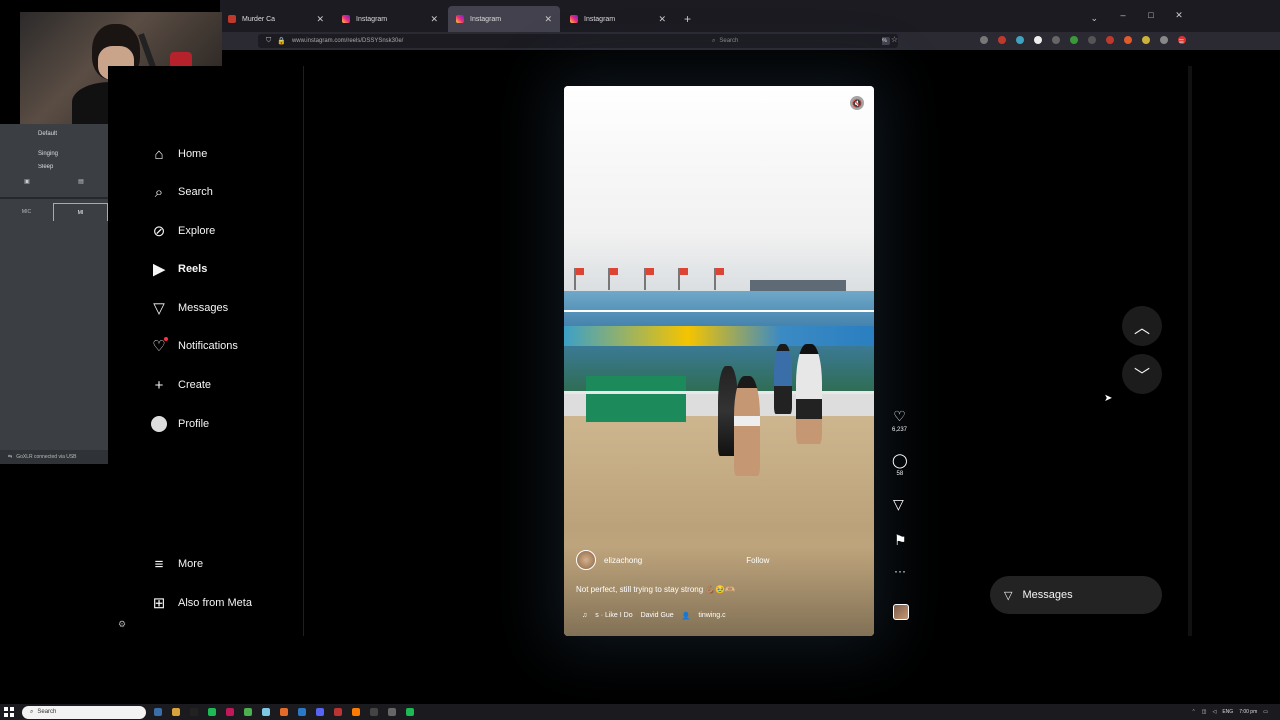 Image resolution: width=1280 pixels, height=720 pixels. Describe the element at coordinates (197, 231) in the screenshot. I see `sidebar-item-label: Explore` at that location.